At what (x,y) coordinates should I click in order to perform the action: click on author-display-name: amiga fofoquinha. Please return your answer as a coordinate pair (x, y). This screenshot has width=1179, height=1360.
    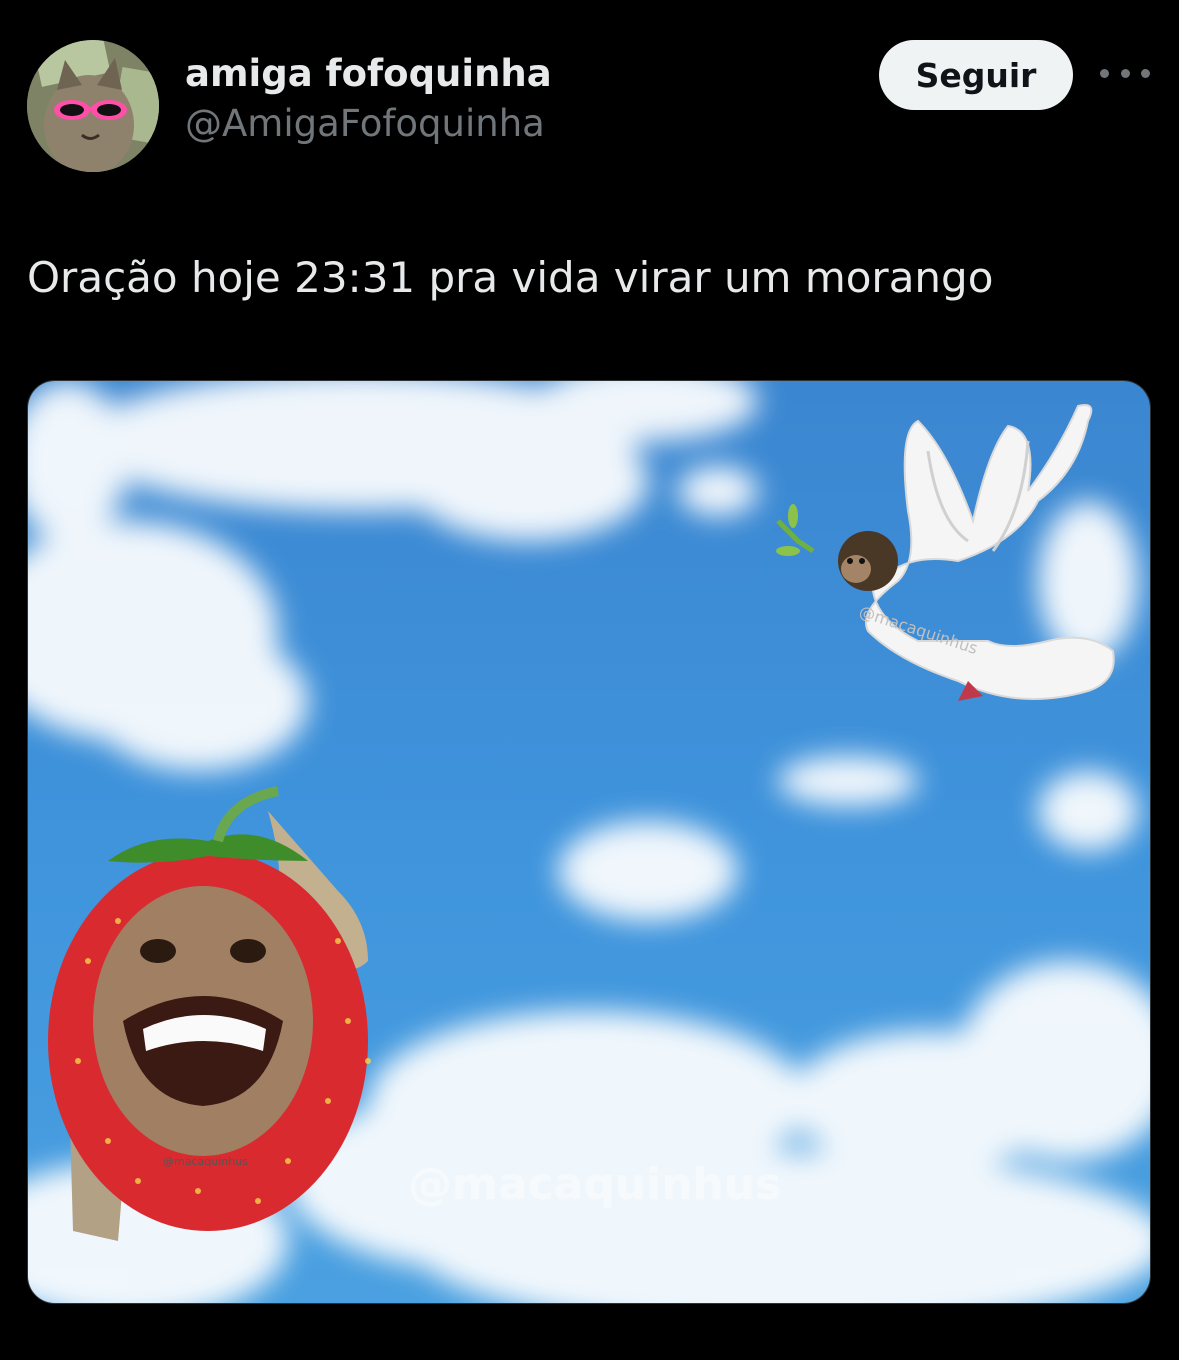
    Looking at the image, I should click on (368, 74).